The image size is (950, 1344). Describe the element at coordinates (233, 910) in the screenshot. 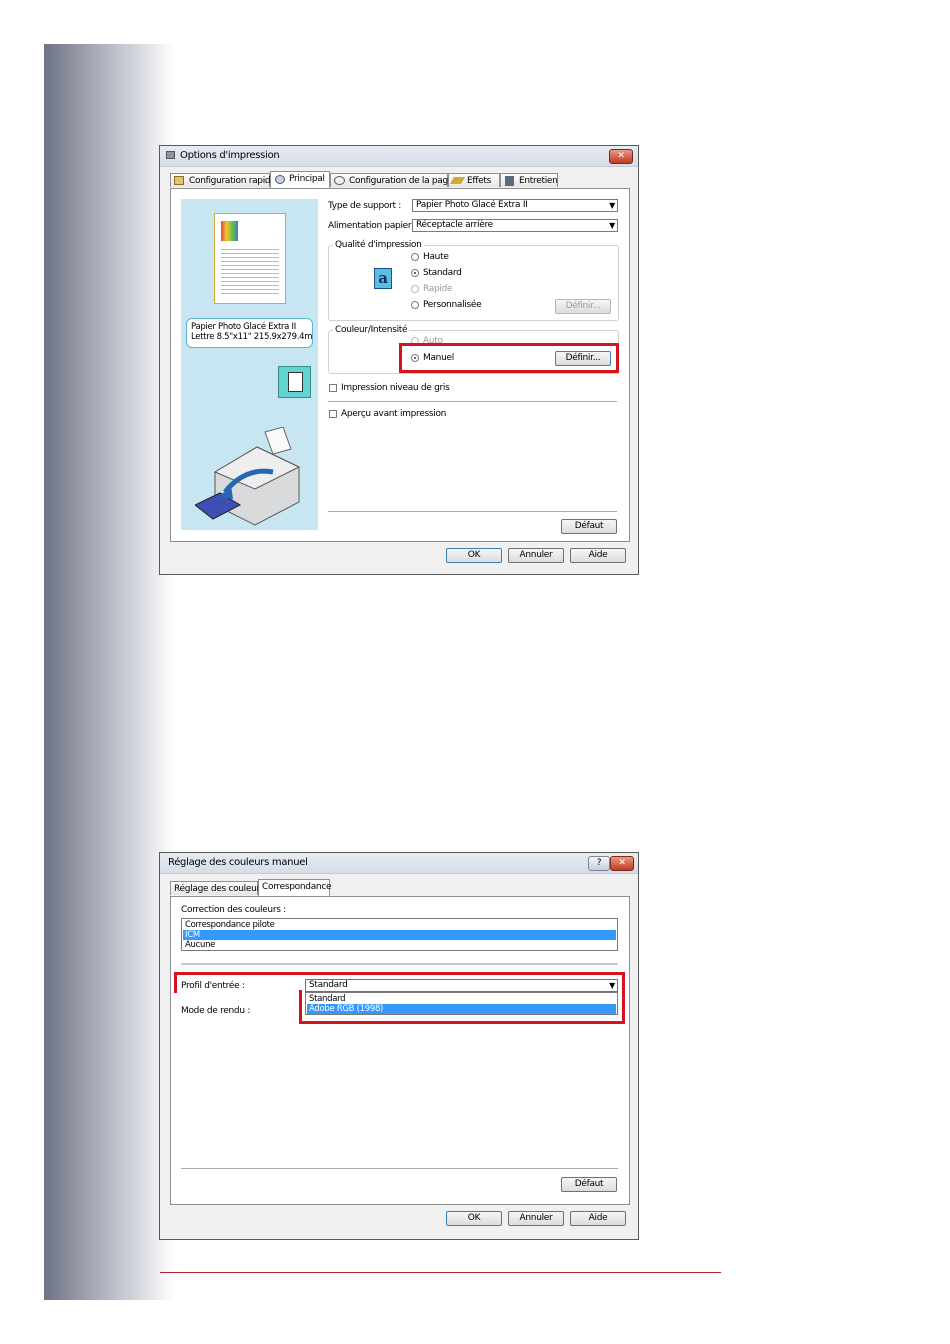

I see `color-correction-label: Correction des couleurs :` at that location.